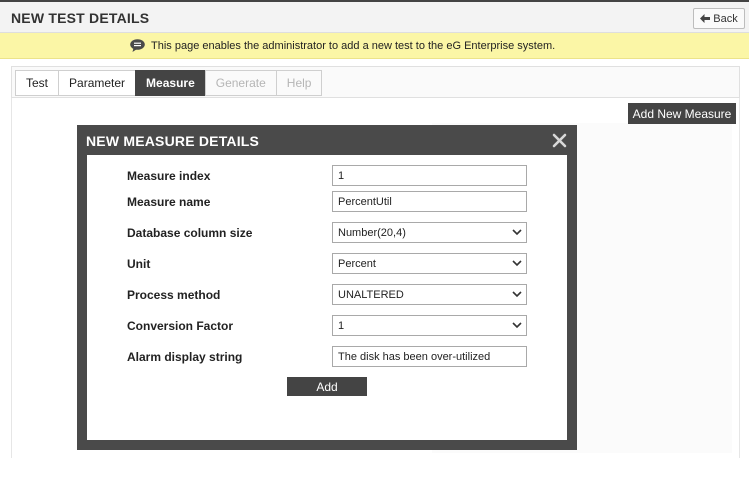 The image size is (749, 483). I want to click on measure-name-label: Measure name, so click(169, 202).